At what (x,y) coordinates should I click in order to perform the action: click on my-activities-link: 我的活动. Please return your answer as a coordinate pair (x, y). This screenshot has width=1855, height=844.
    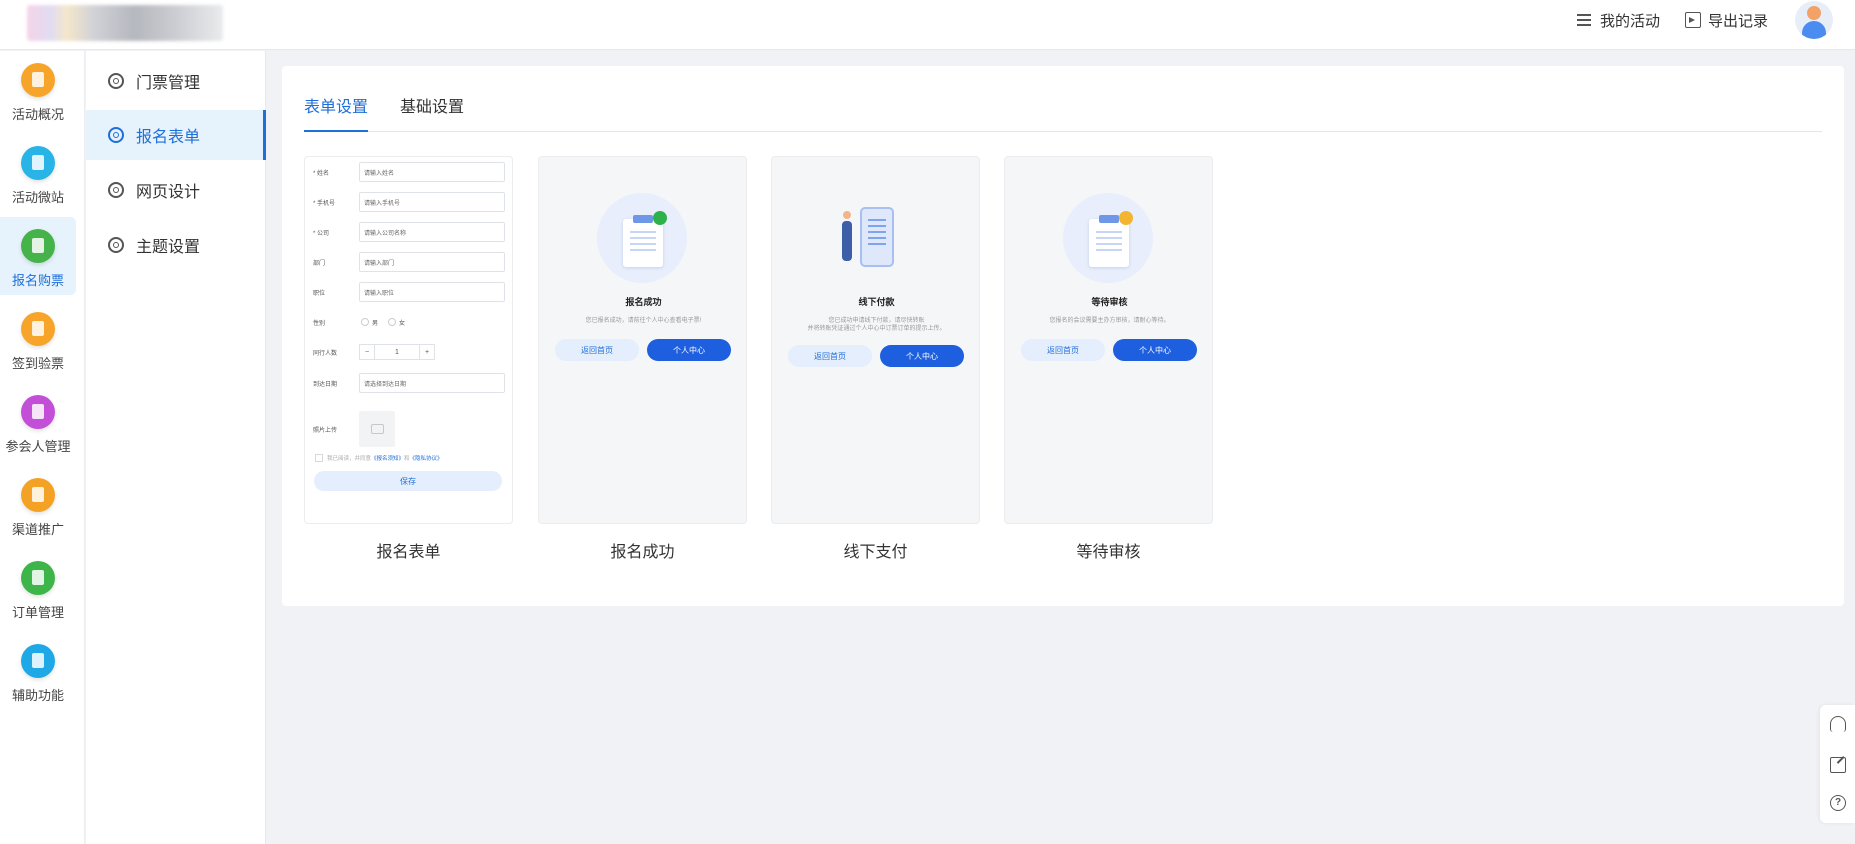
    Looking at the image, I should click on (1618, 20).